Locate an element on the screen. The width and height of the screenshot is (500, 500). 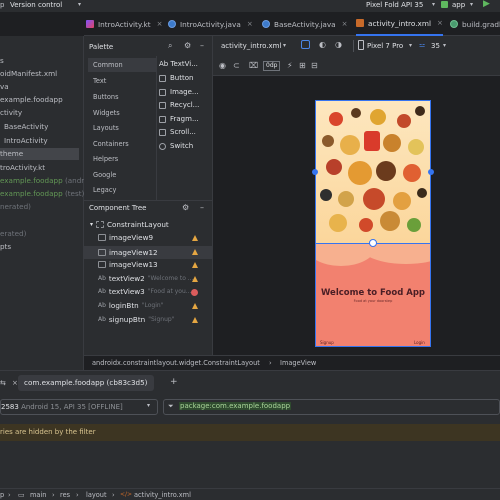
device-dropdown: 2583 Android 15, API 35 [OFFLINE] is located at coordinates (79, 407).